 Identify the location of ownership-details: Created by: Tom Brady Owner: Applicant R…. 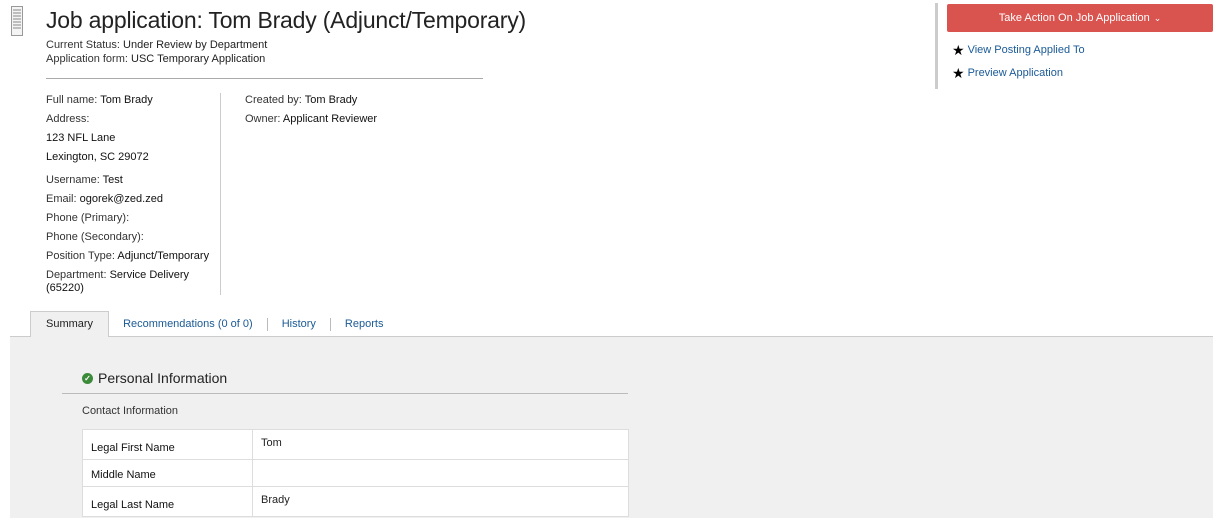
(311, 113).